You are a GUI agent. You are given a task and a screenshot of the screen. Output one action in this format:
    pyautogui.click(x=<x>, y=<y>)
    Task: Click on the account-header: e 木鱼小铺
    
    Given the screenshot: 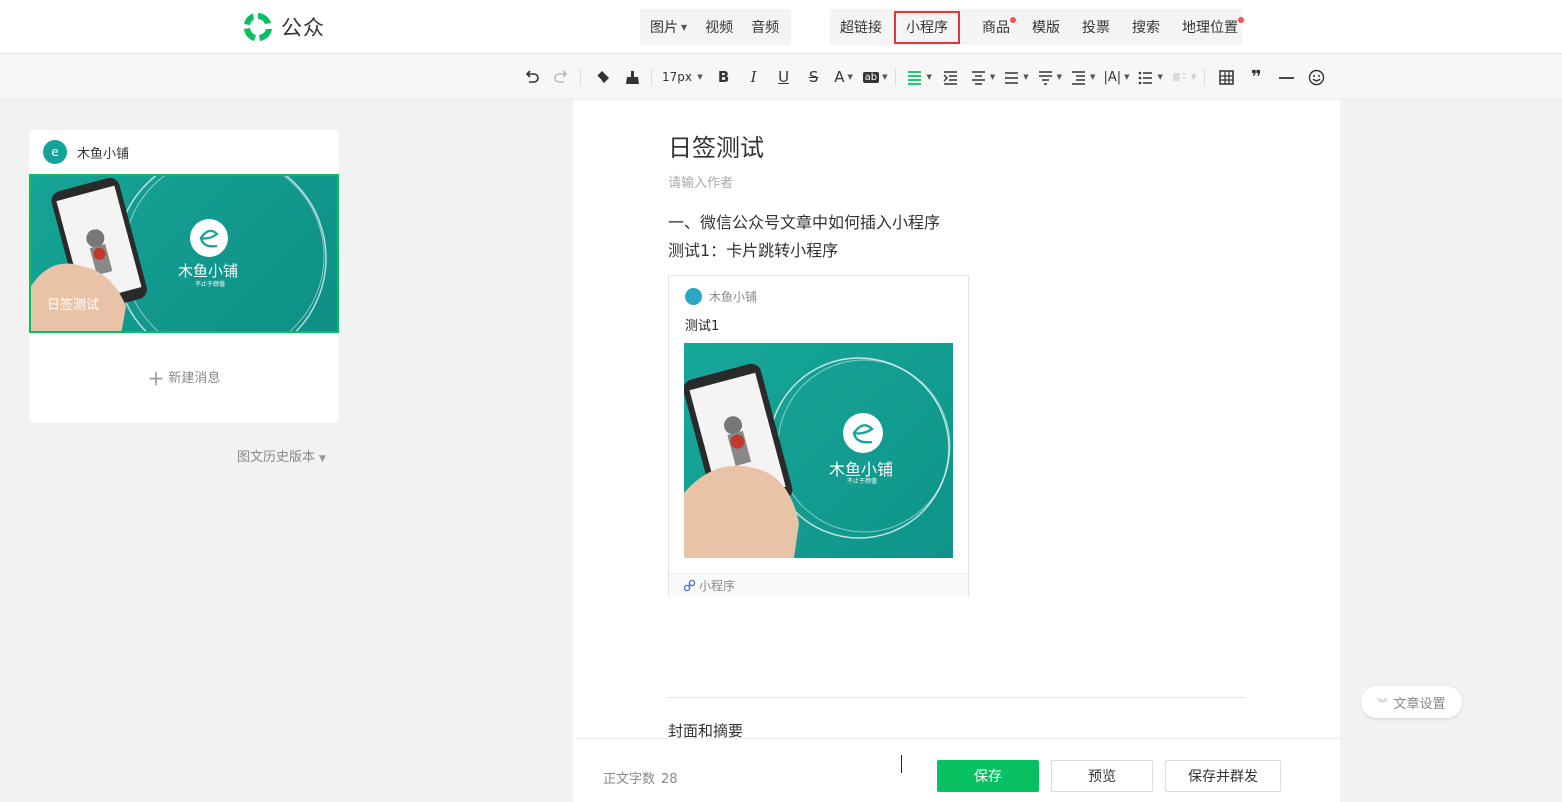 What is the action you would take?
    pyautogui.click(x=184, y=152)
    